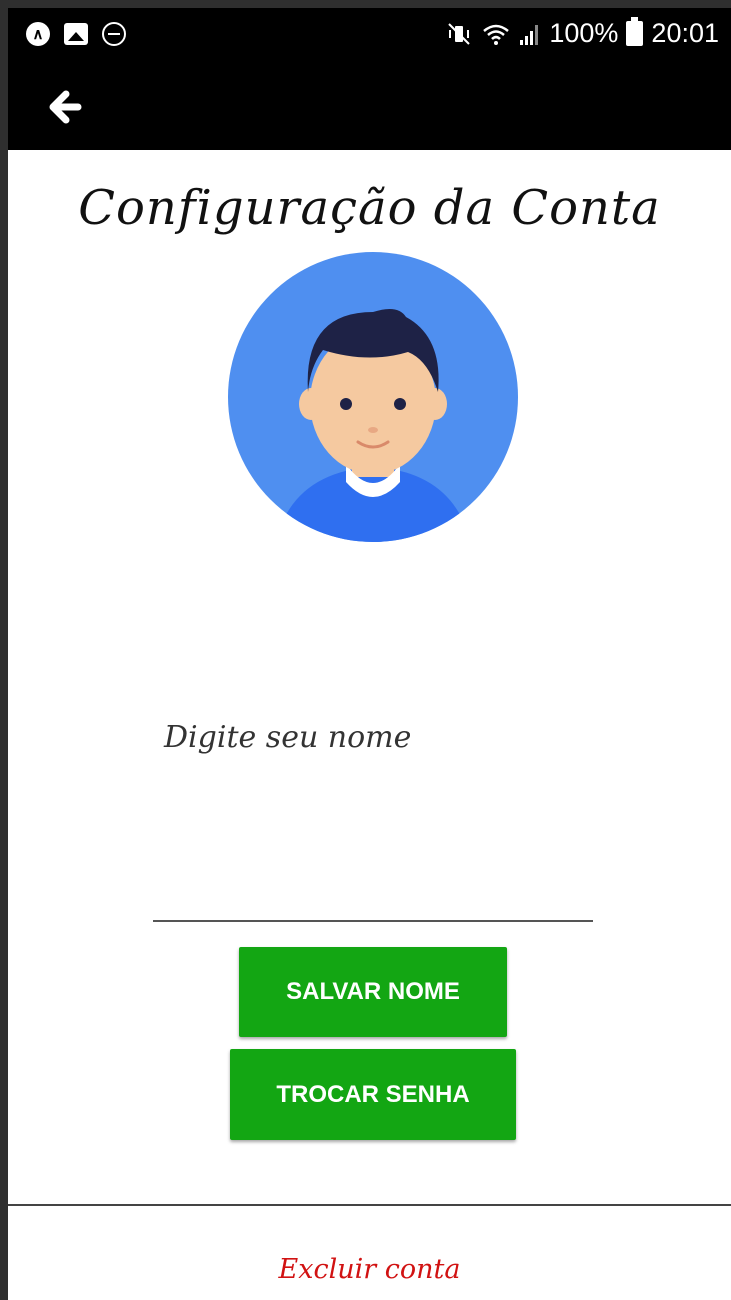 This screenshot has height=1300, width=731. I want to click on name-input-underline, so click(373, 921).